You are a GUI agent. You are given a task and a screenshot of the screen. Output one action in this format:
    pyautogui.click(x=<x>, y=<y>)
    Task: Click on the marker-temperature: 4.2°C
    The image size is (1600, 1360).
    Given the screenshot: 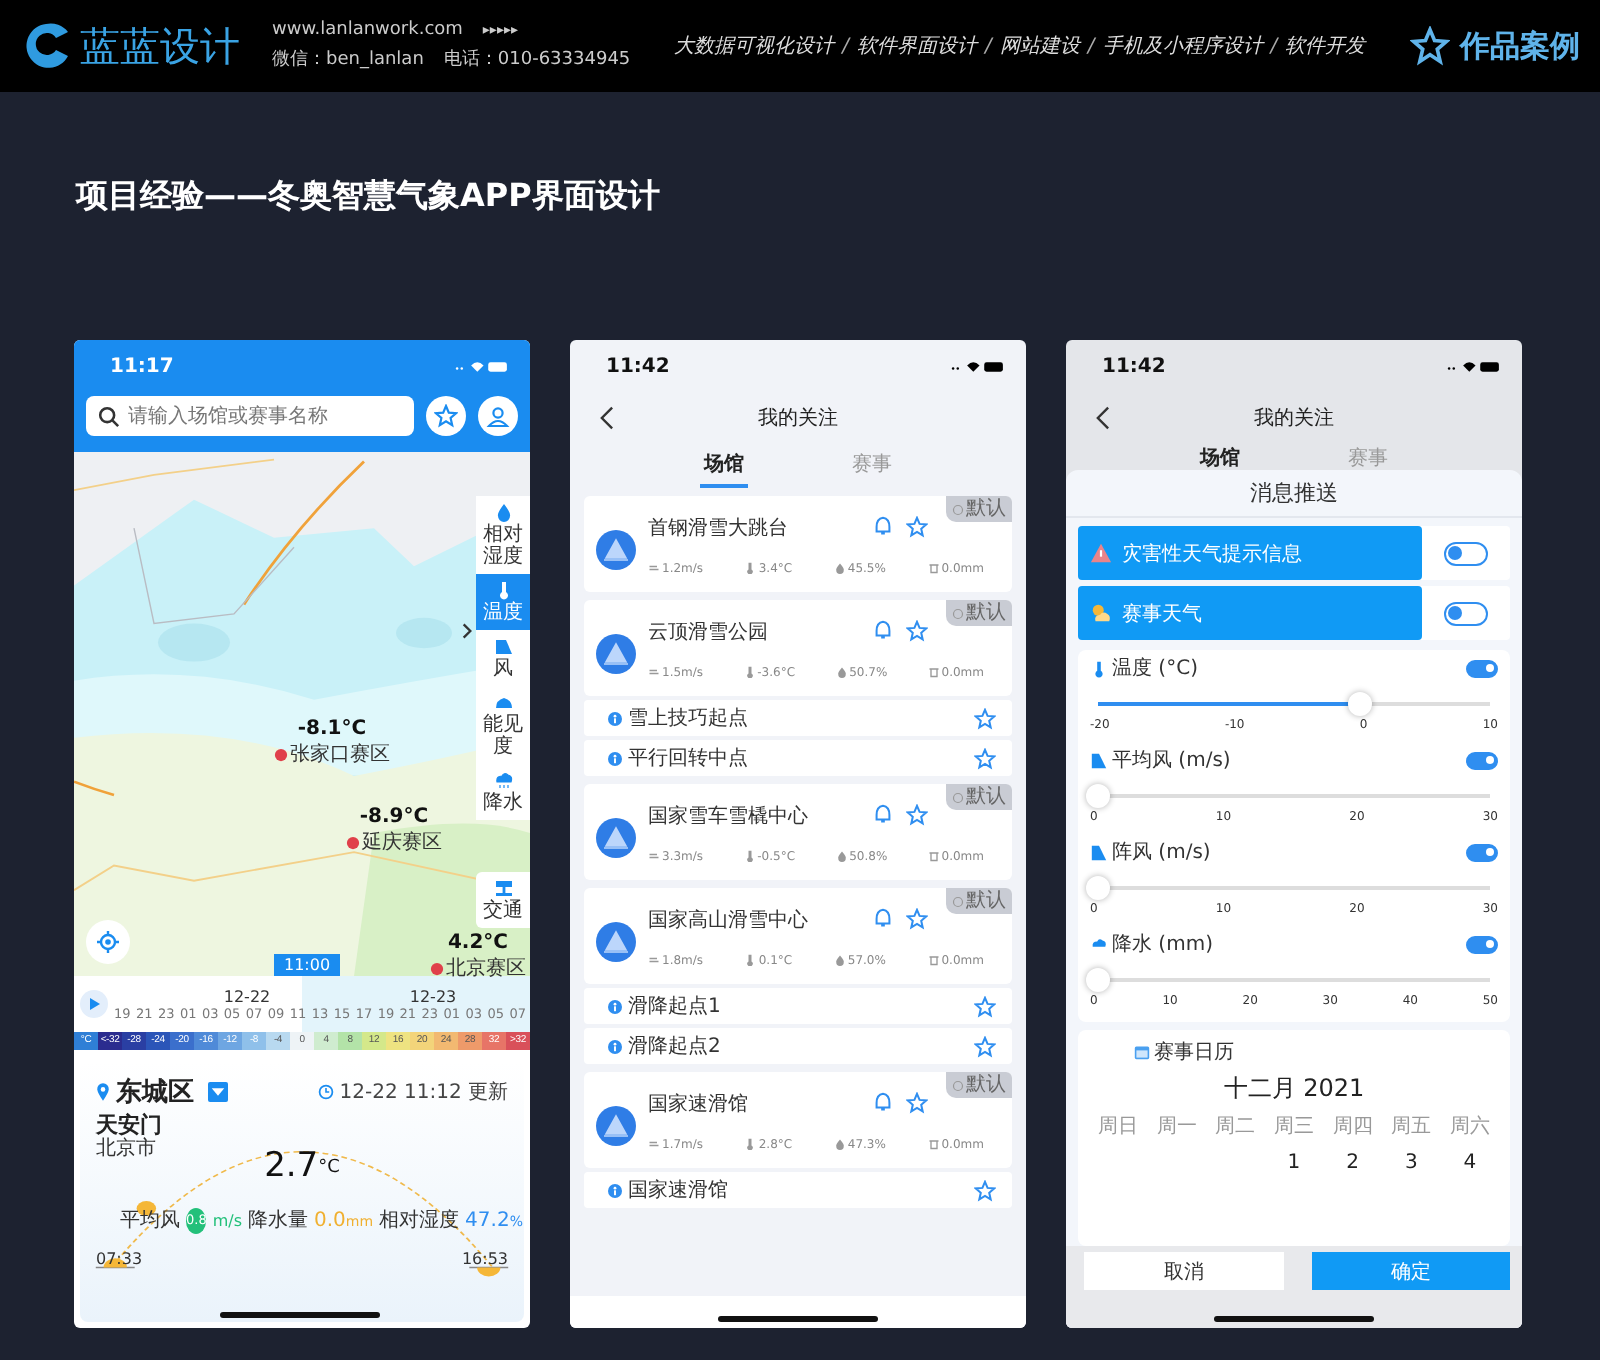 What is the action you would take?
    pyautogui.click(x=478, y=943)
    